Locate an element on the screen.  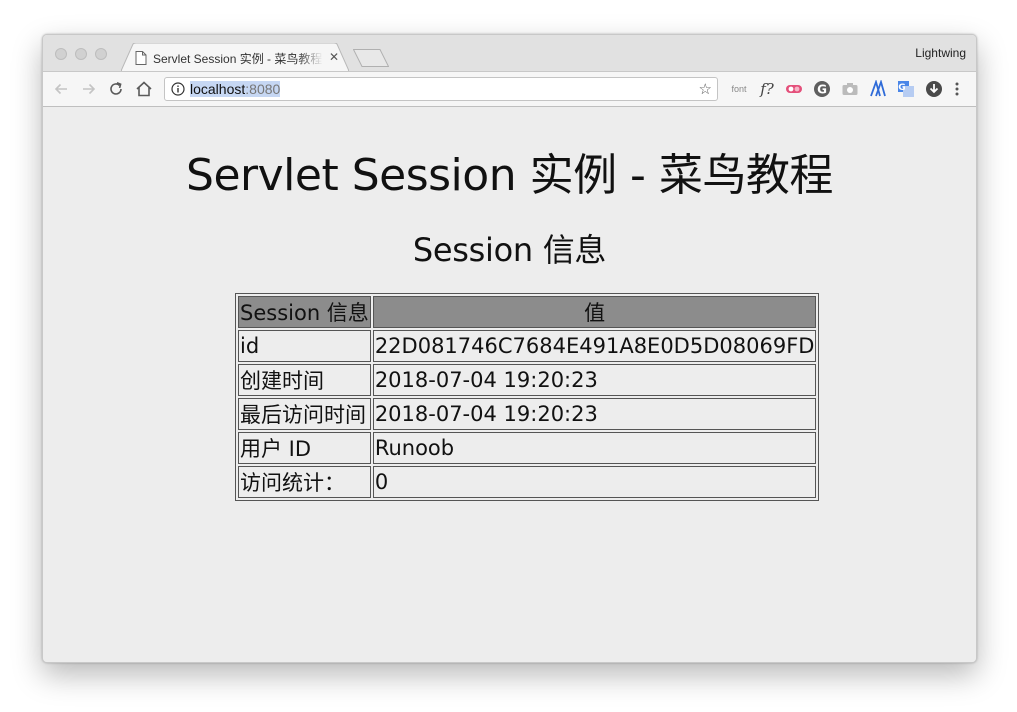
back-button is located at coordinates (61, 89).